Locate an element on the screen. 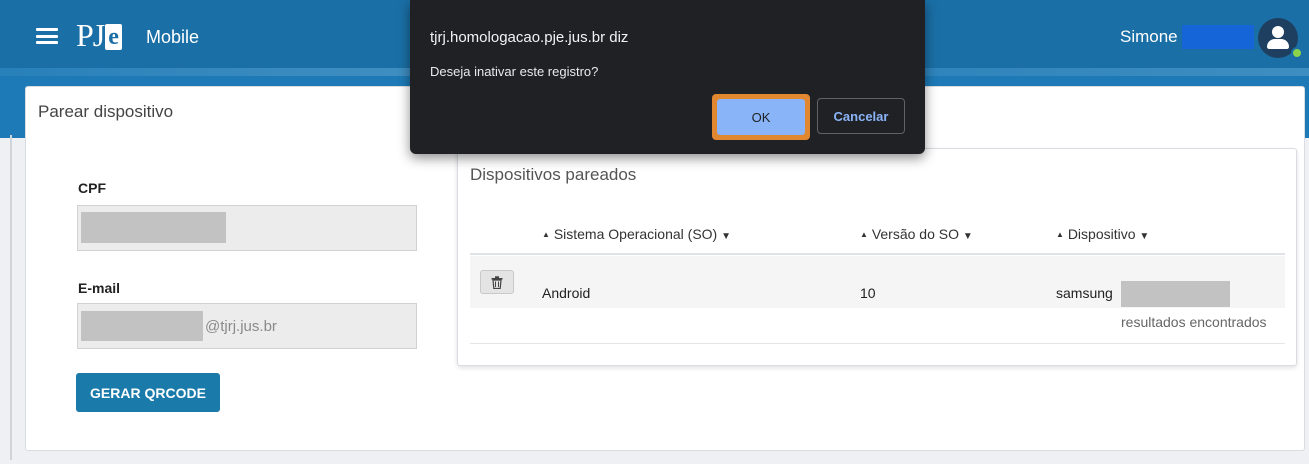  column-version-label: Versão do SO is located at coordinates (915, 234).